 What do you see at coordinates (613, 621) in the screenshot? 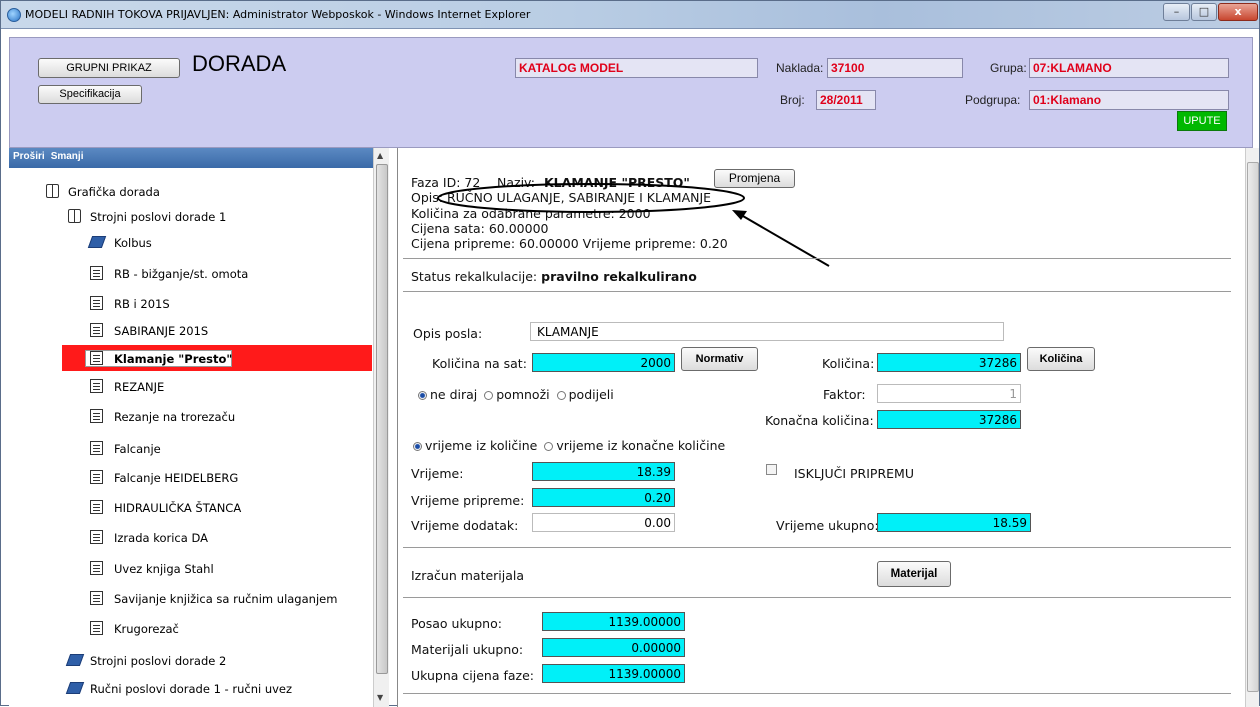
I see `posao-ukupno-field: 1139.00000` at bounding box center [613, 621].